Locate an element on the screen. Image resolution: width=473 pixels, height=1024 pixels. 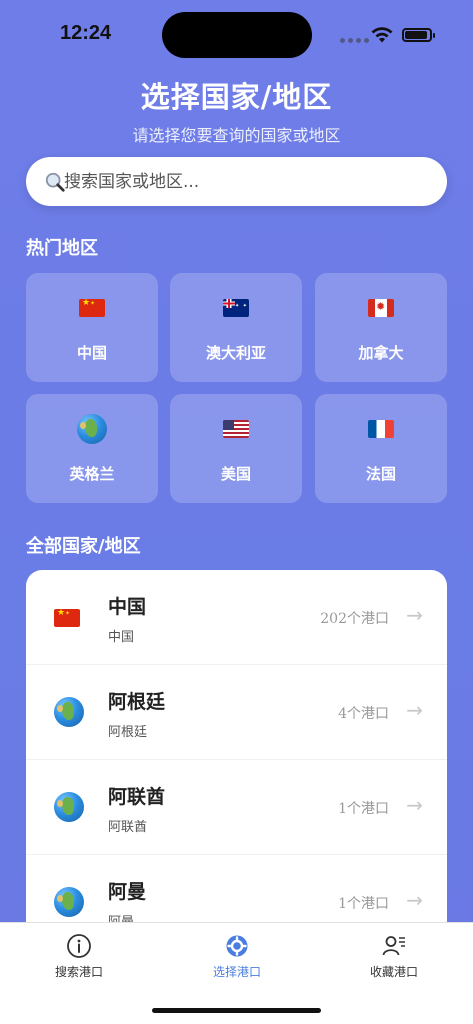
country-subname: 阿联酋 is located at coordinates (128, 827).